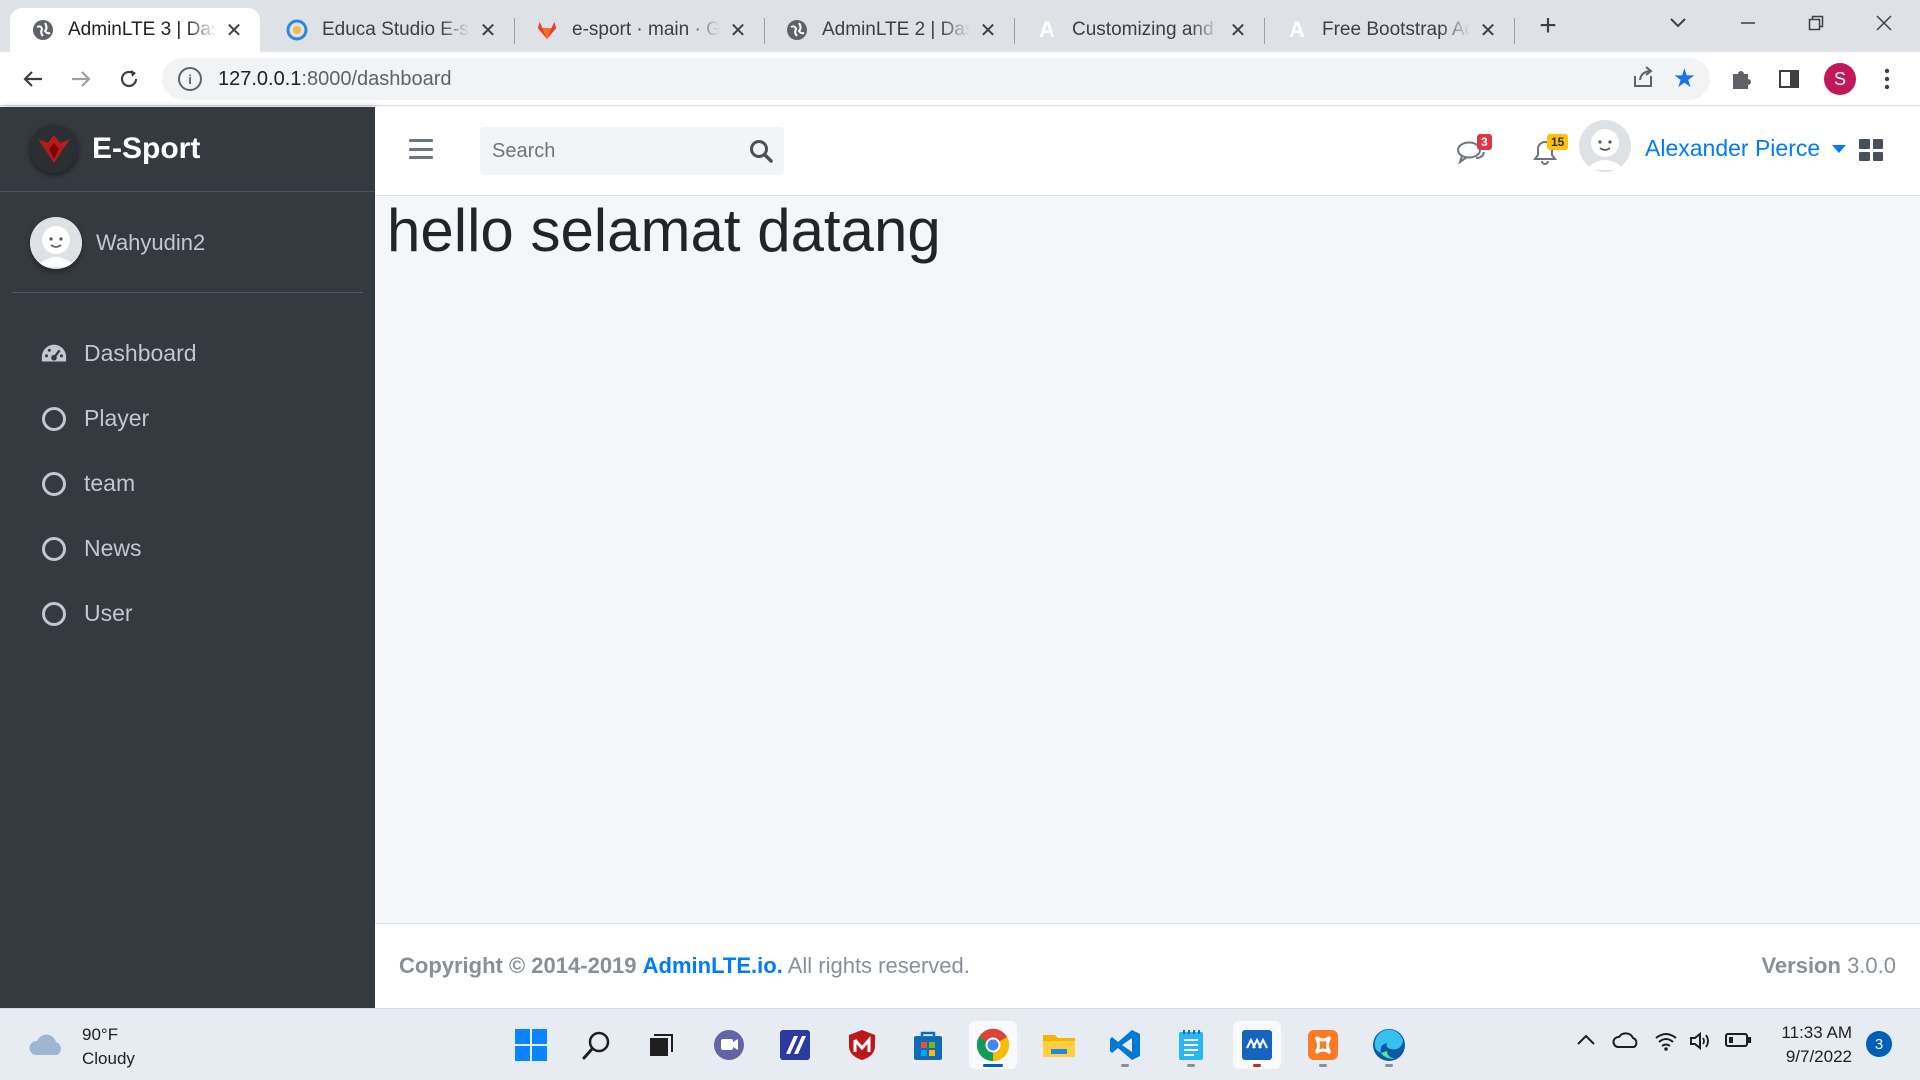  What do you see at coordinates (129, 79) in the screenshot?
I see `reload-button` at bounding box center [129, 79].